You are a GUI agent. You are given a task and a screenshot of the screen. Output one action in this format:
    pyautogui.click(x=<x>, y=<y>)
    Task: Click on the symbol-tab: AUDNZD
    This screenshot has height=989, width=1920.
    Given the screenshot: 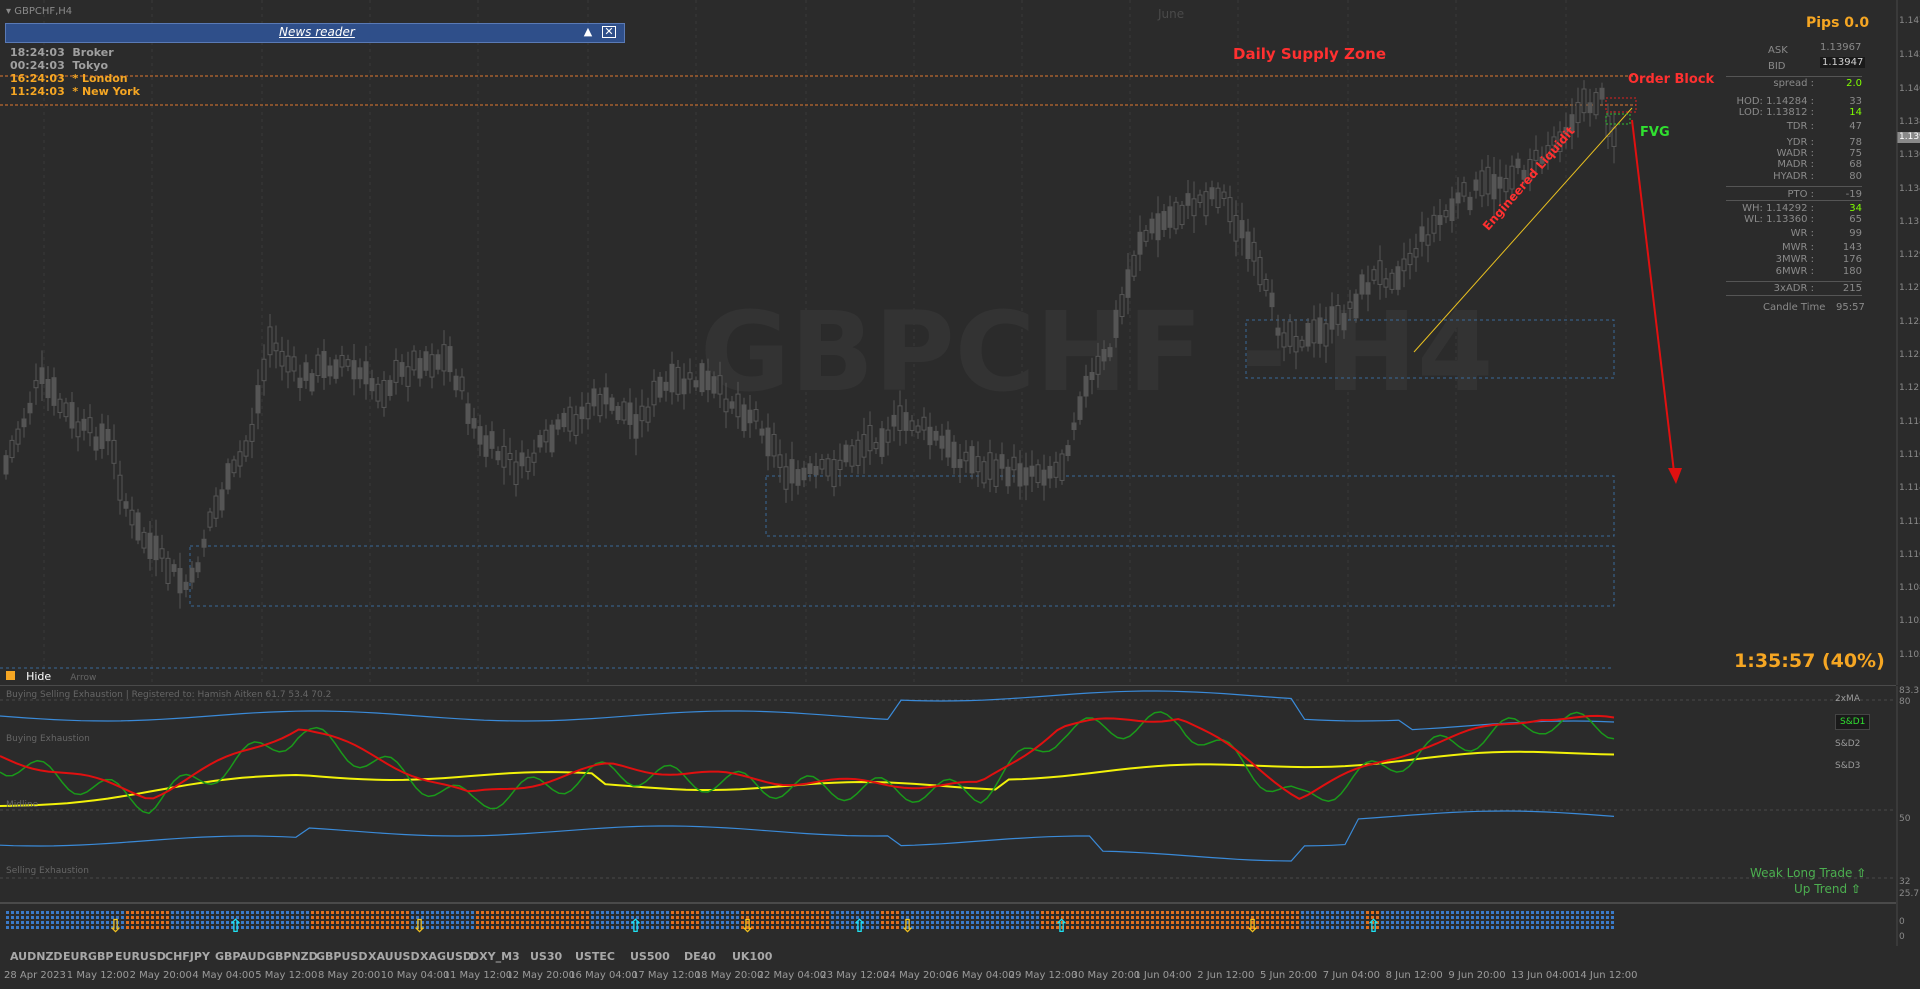 What is the action you would take?
    pyautogui.click(x=36, y=956)
    